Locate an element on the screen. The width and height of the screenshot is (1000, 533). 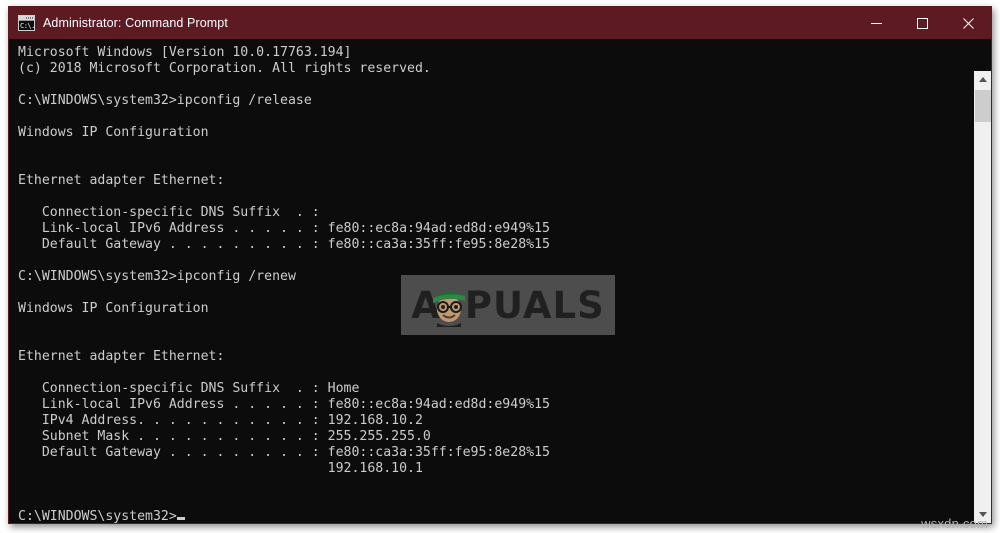
close-button is located at coordinates (968, 23).